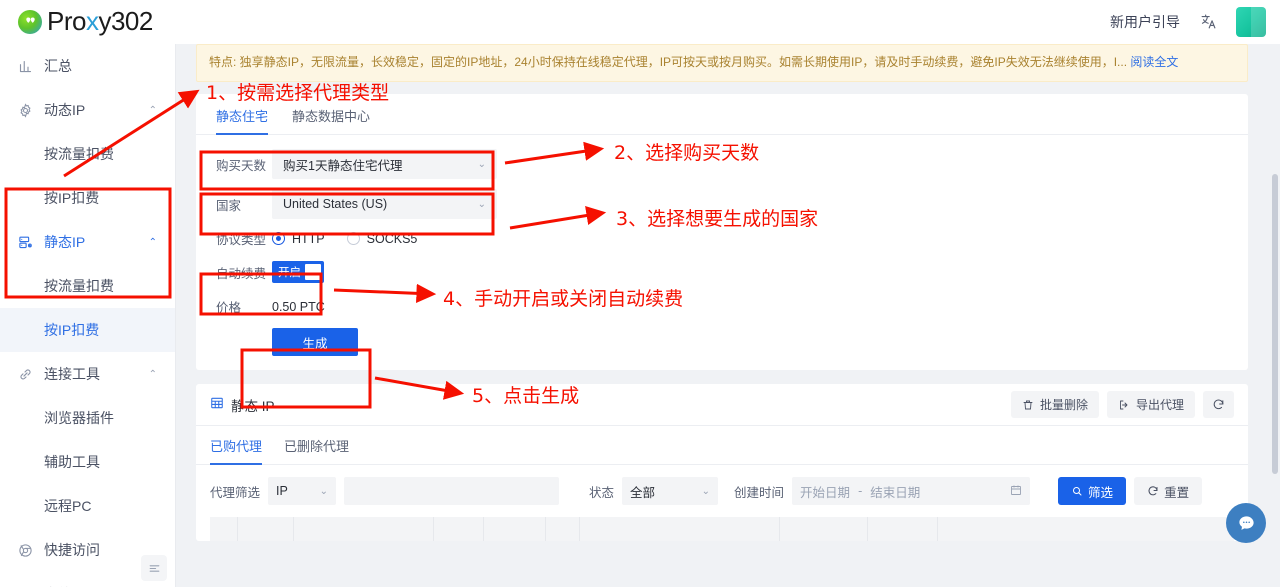  I want to click on radio-http: HTTP, so click(298, 239).